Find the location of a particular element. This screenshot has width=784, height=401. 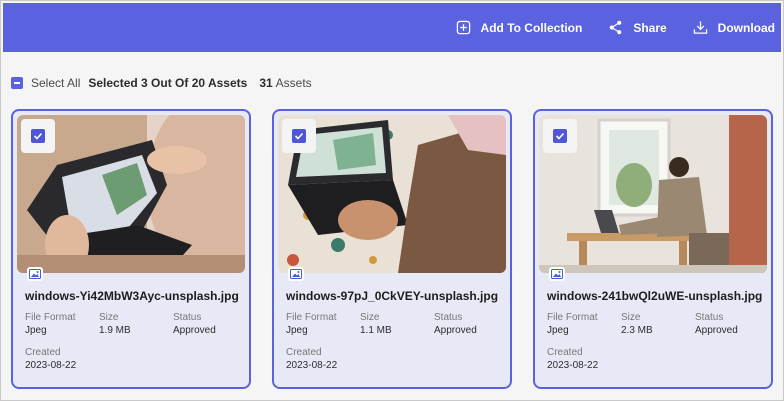

selected-count-text: Selected 3 Out Of 20 Assets is located at coordinates (168, 83).